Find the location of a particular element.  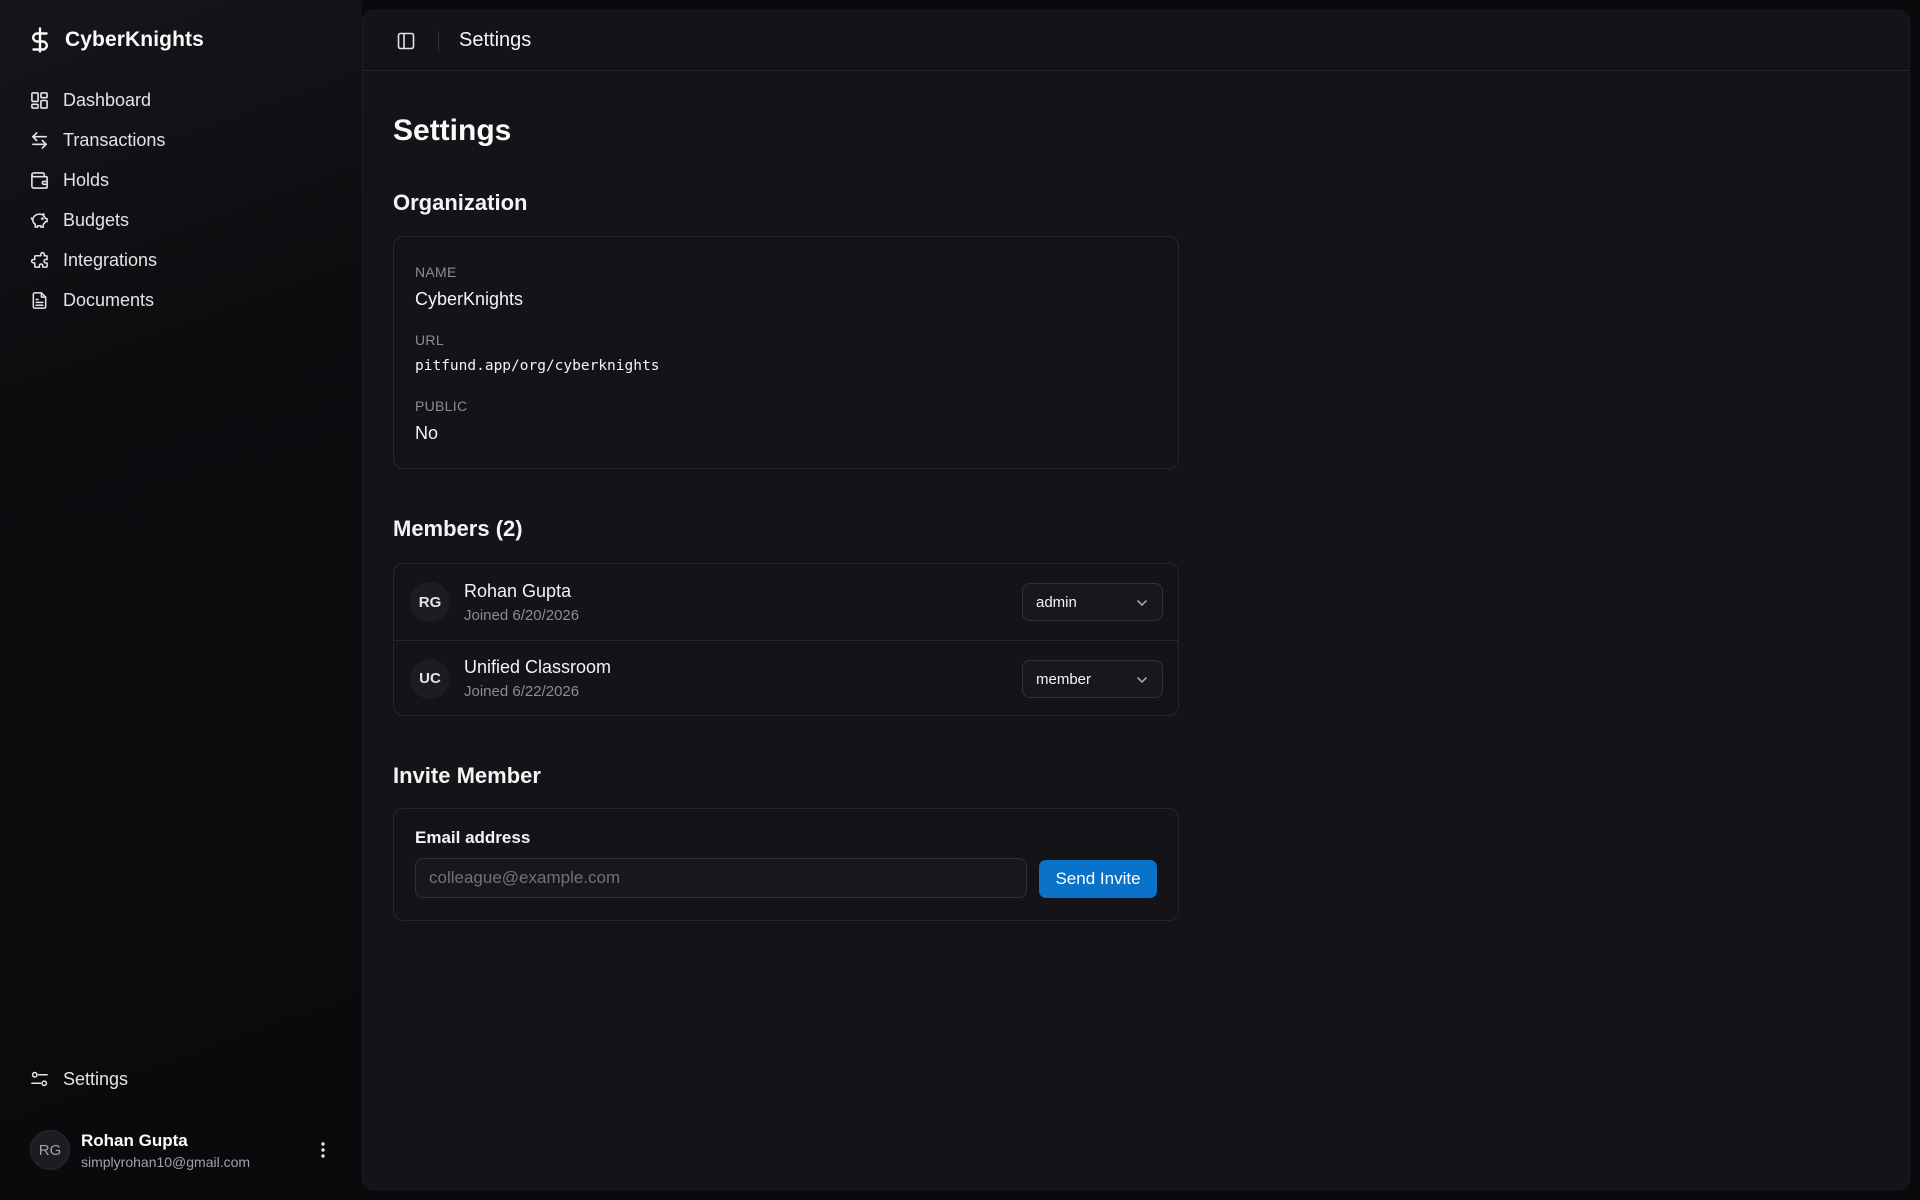

sidebar-toggle-button is located at coordinates (406, 41).